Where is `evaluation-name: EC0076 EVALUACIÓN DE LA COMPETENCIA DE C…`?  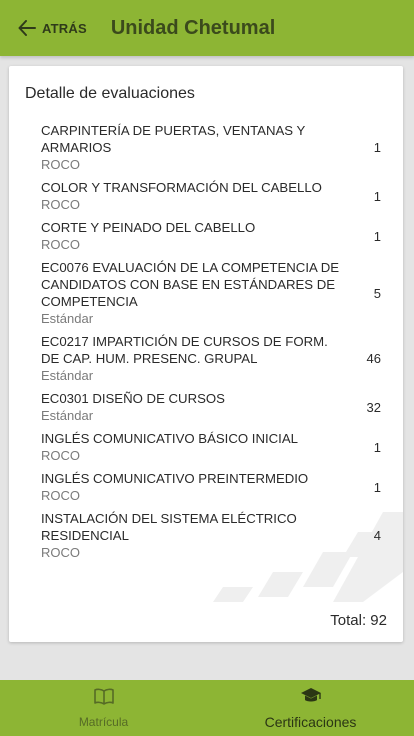 evaluation-name: EC0076 EVALUACIÓN DE LA COMPETENCIA DE C… is located at coordinates (190, 284).